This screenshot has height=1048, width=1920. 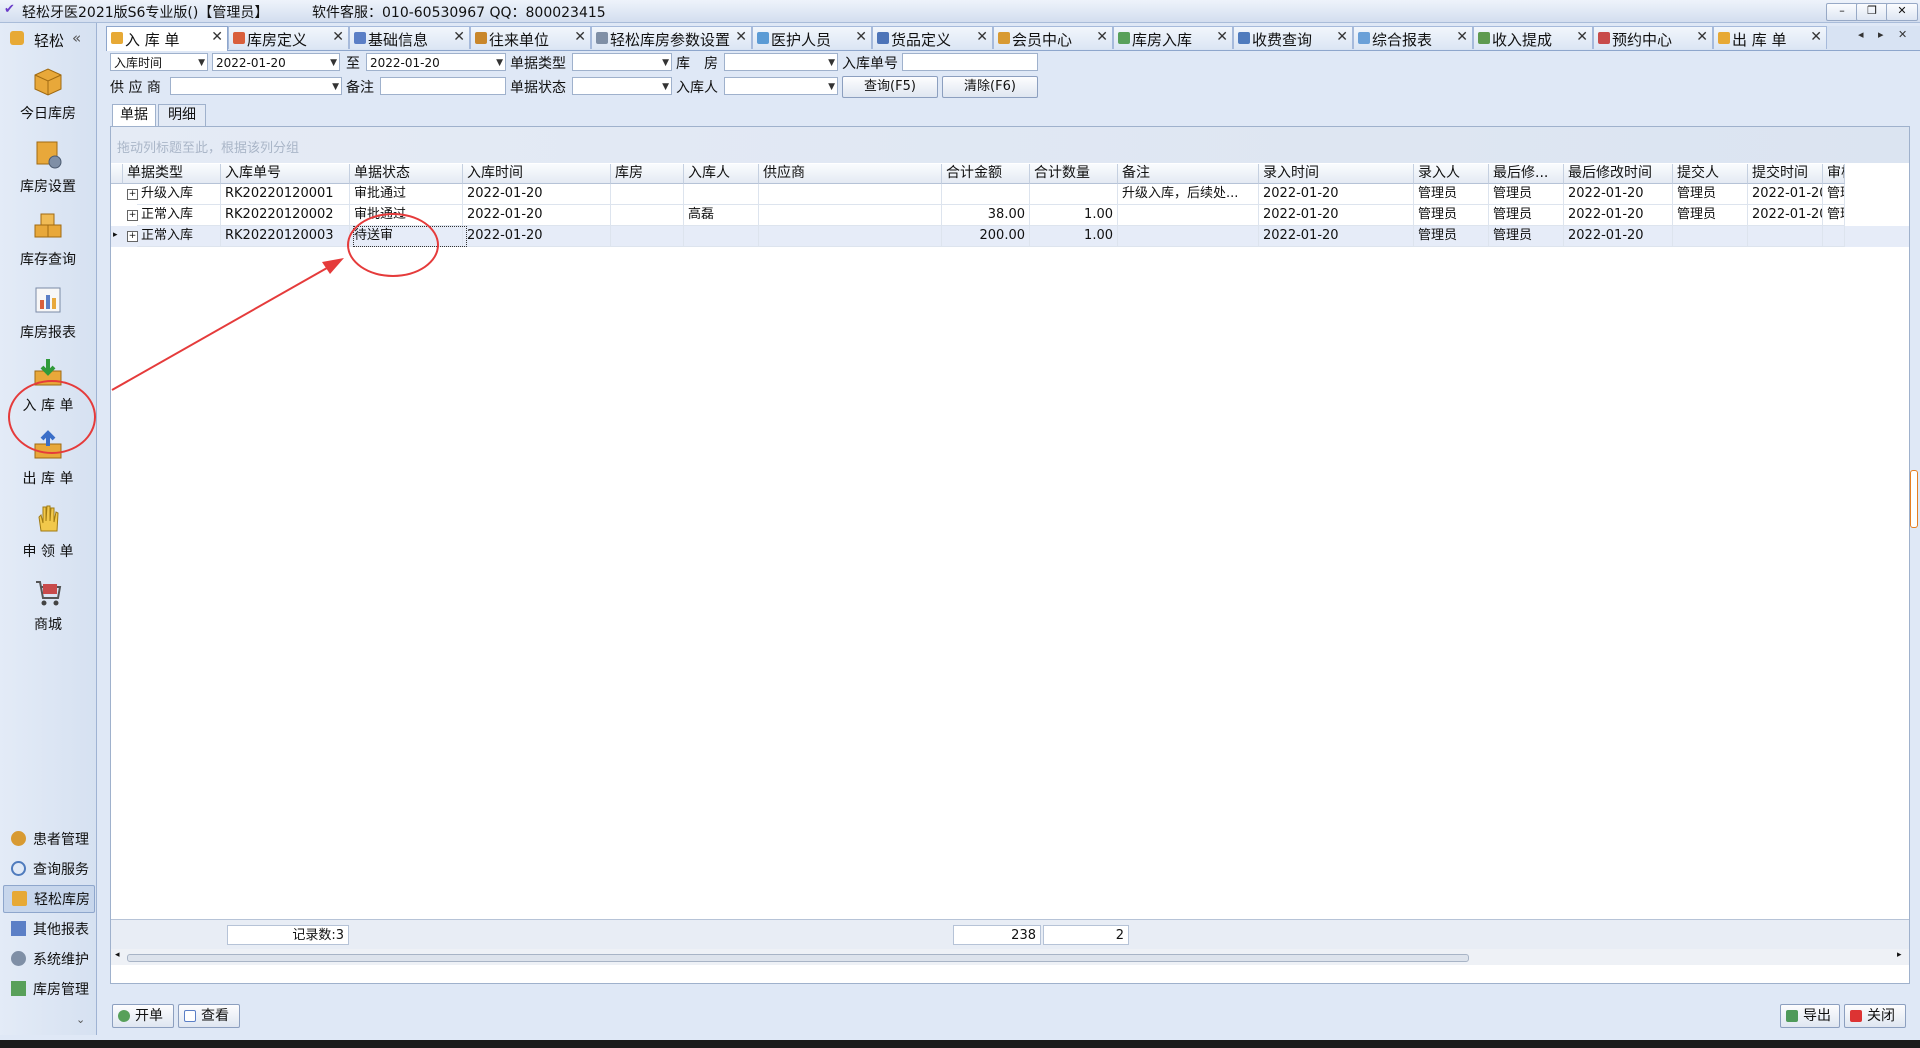 I want to click on column-header: 合计金额, so click(x=986, y=174).